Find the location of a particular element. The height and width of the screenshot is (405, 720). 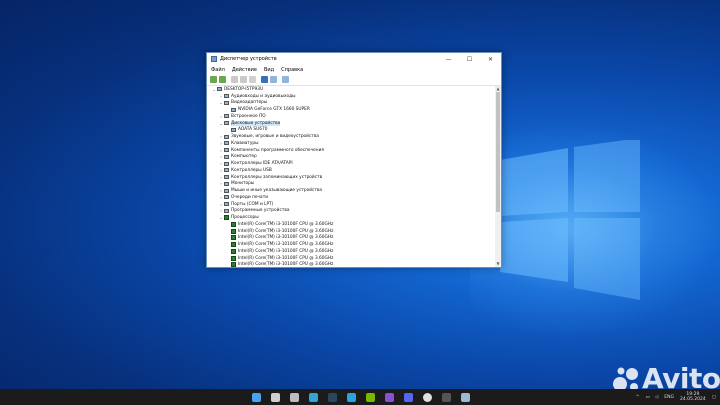

tree-node: › Клавиатуры is located at coordinates (354, 143).